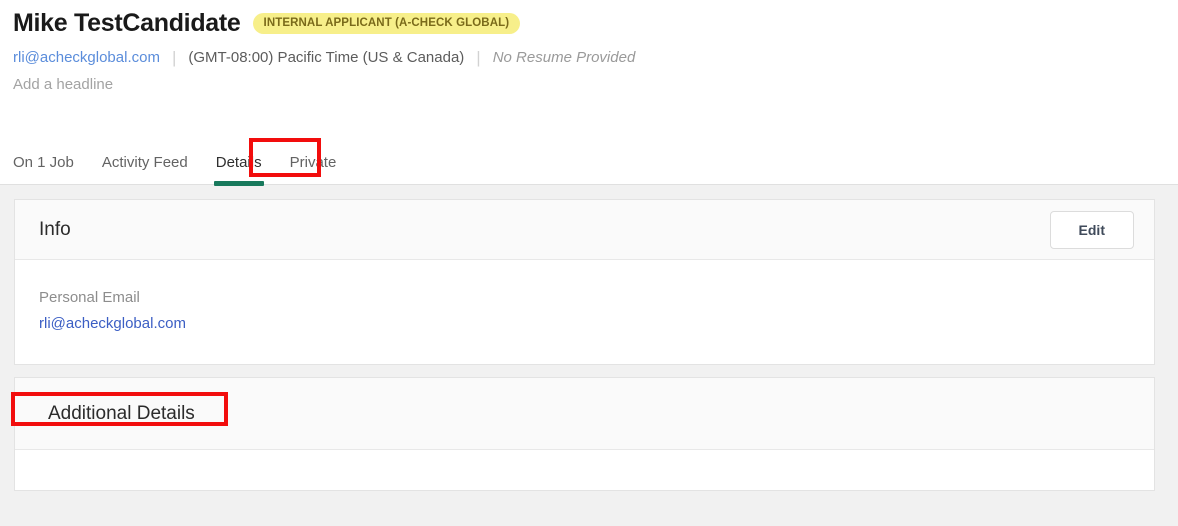  What do you see at coordinates (582, 414) in the screenshot?
I see `additional-details-card-header: Additional Details` at bounding box center [582, 414].